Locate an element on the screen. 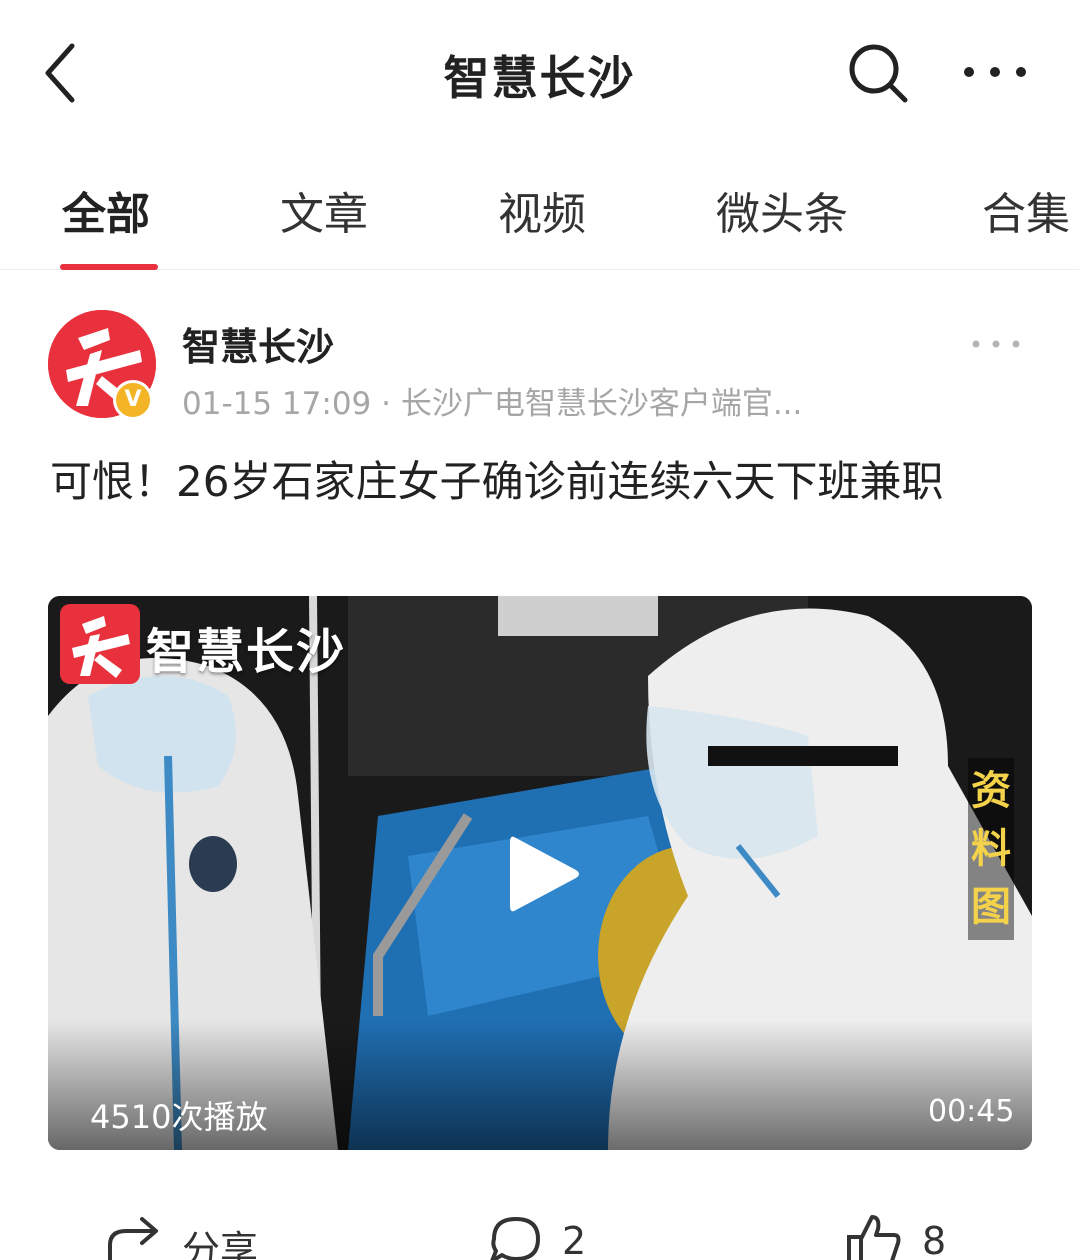  share-button: 分享 is located at coordinates (220, 1239).